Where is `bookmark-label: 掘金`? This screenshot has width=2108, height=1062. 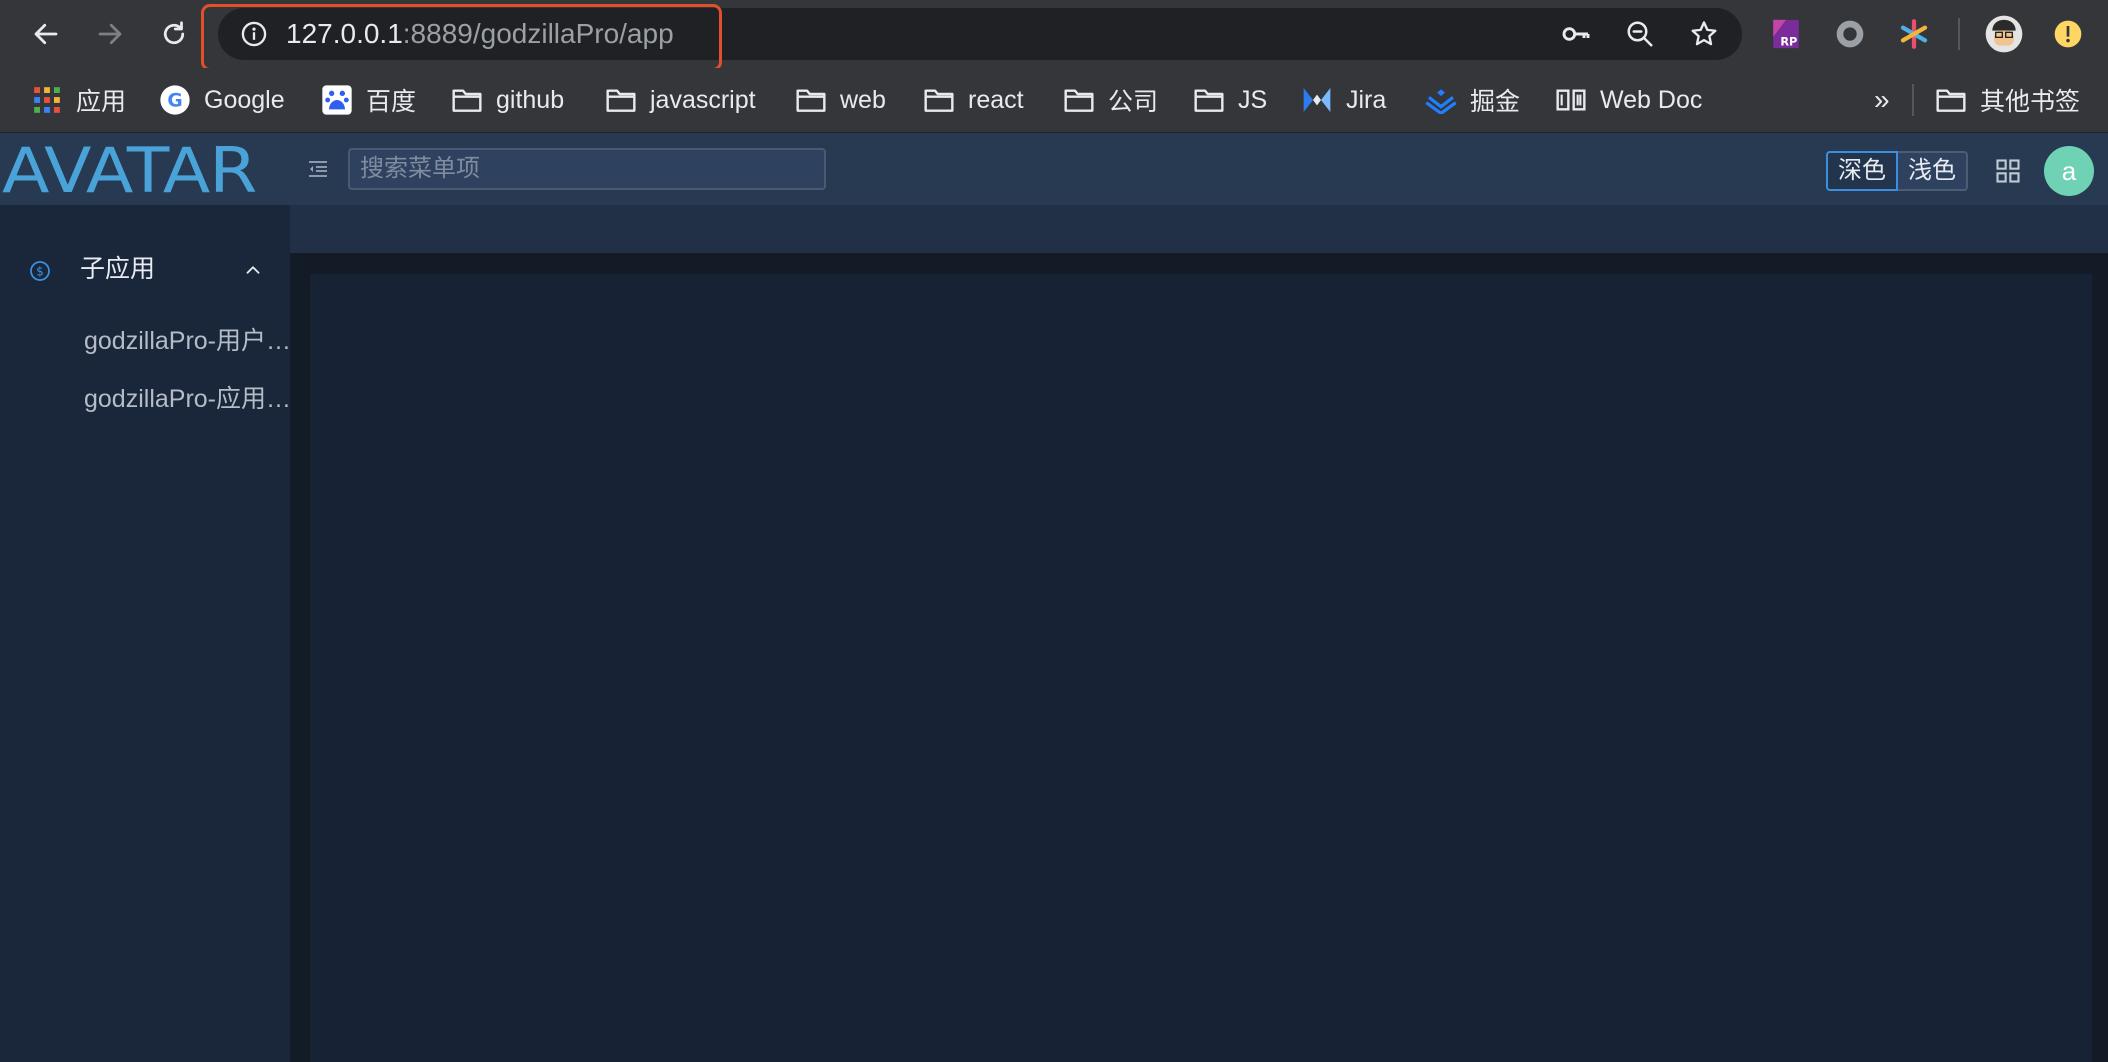 bookmark-label: 掘金 is located at coordinates (1495, 102).